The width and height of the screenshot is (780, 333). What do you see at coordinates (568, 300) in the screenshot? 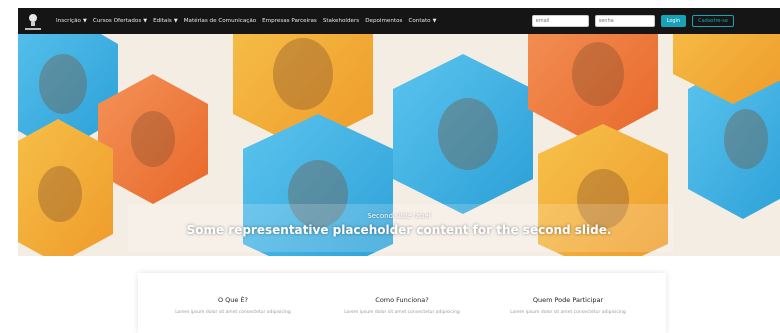
I see `info-title: Quem Pode Participar` at bounding box center [568, 300].